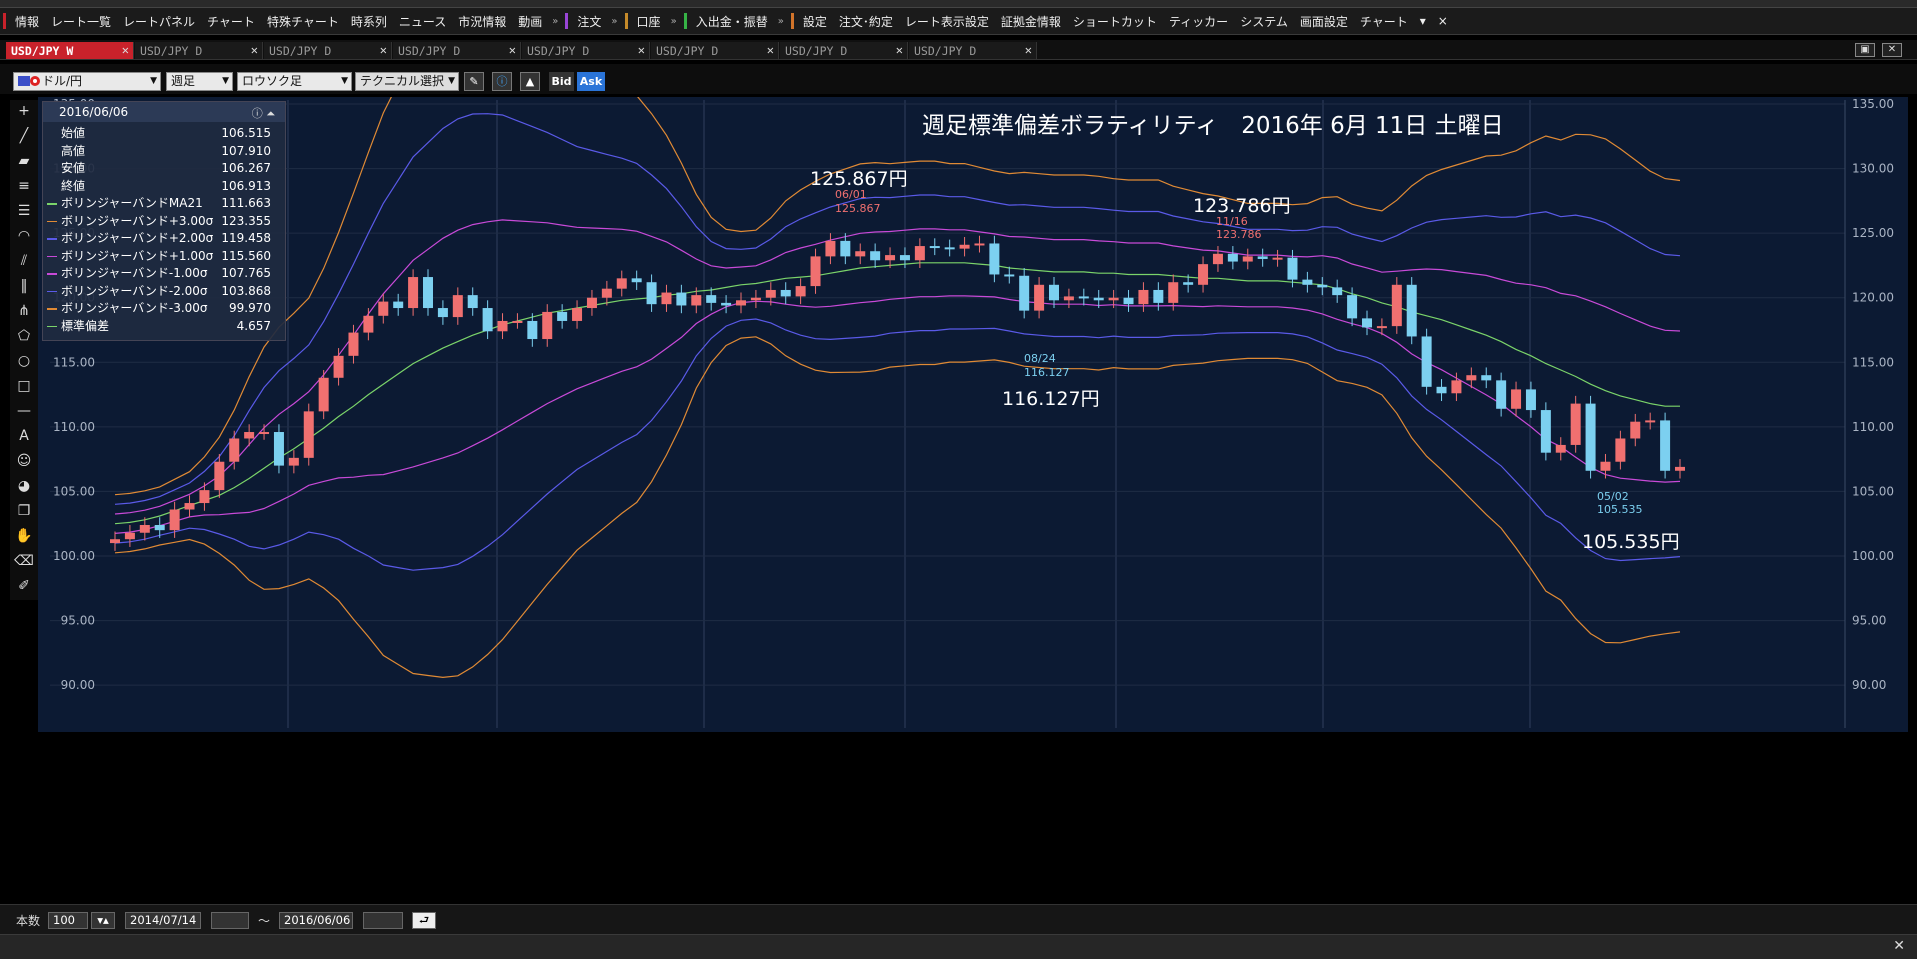 Image resolution: width=1917 pixels, height=959 pixels. Describe the element at coordinates (1031, 21) in the screenshot. I see `menu-item: 証拠金情報` at that location.